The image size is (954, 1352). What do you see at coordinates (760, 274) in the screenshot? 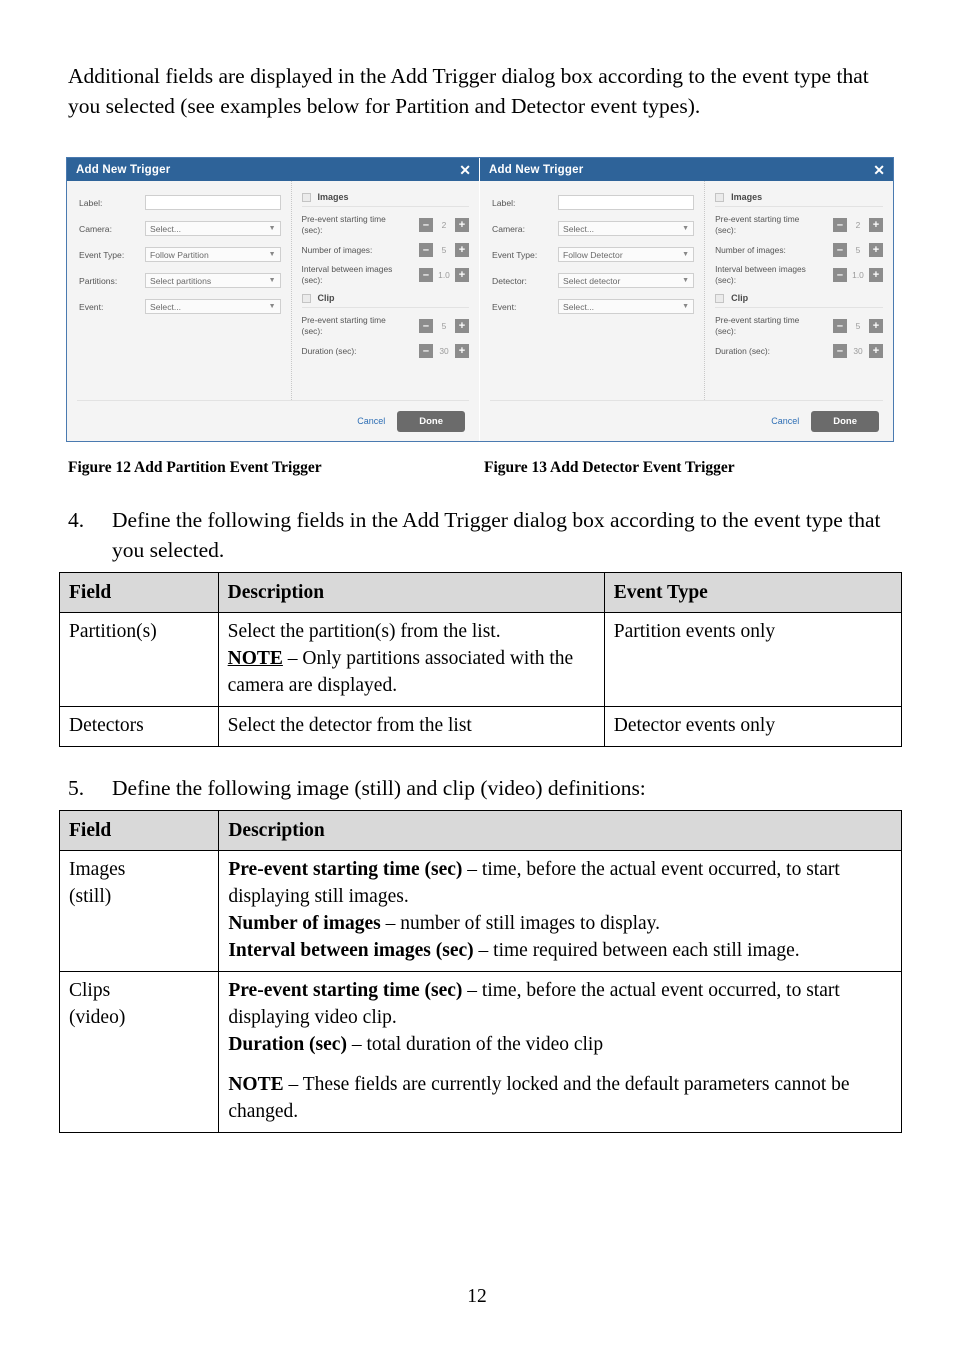
I see `stepper-label: Interval between images (sec):` at bounding box center [760, 274].